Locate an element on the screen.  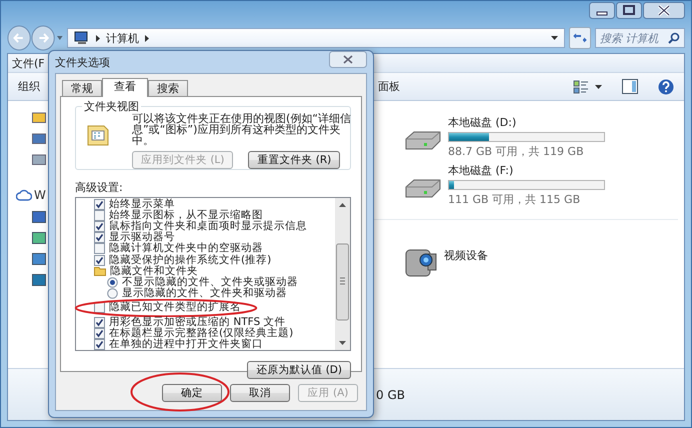
drive-space-text: 111 GB 可用，共 115 GB is located at coordinates (515, 199).